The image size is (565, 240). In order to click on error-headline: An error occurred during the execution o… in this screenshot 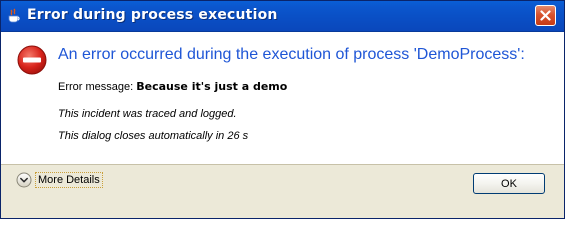, I will do `click(291, 54)`.